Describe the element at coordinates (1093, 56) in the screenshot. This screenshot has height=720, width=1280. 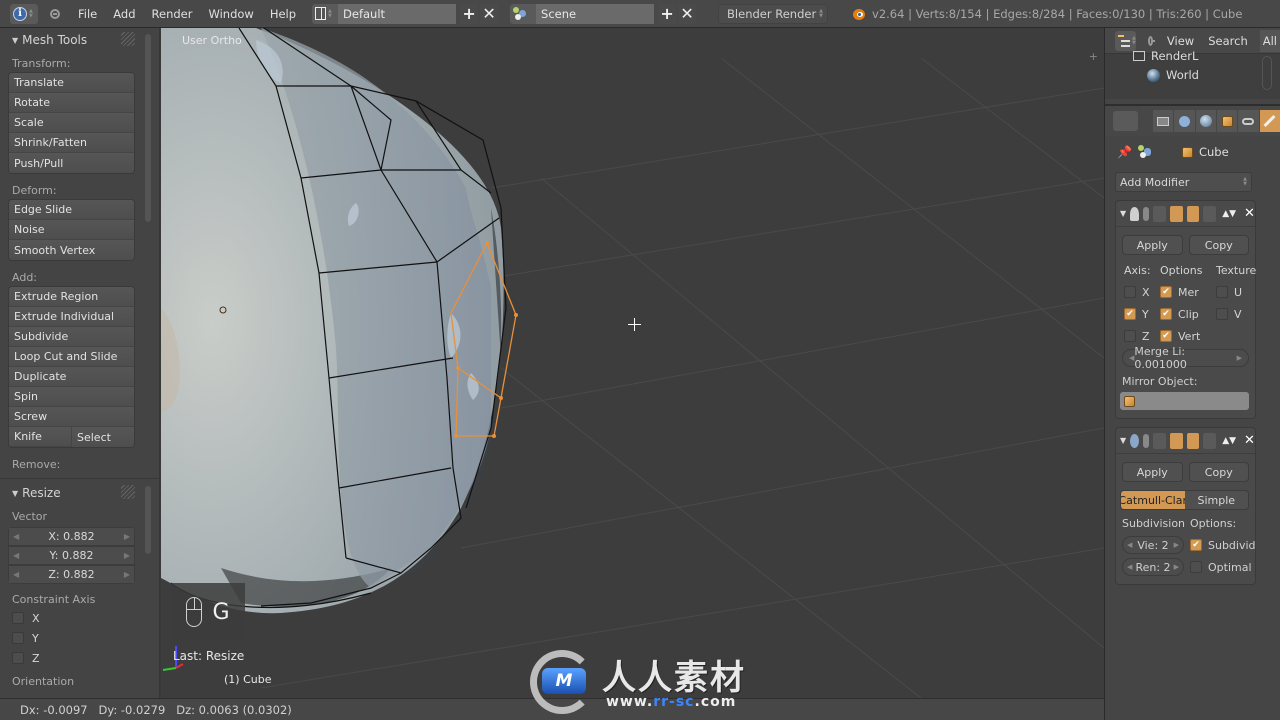
I see `toggle-properties-plus-icon: +` at that location.